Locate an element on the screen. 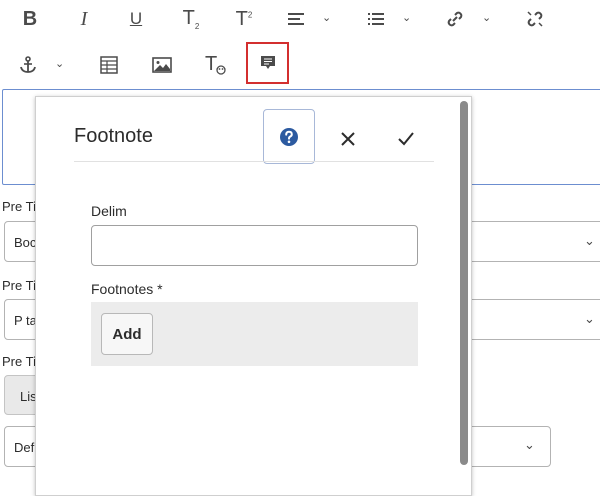  anchor-chevron-down-icon: ⌄ is located at coordinates (59, 63).